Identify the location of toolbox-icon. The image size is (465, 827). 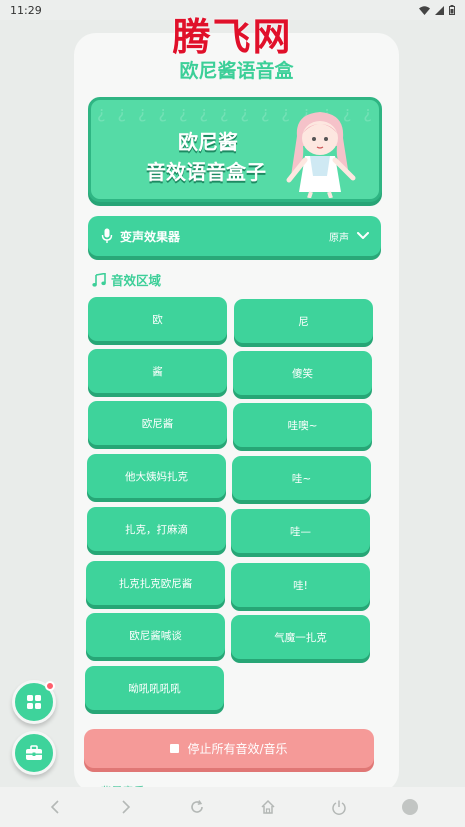
(34, 752).